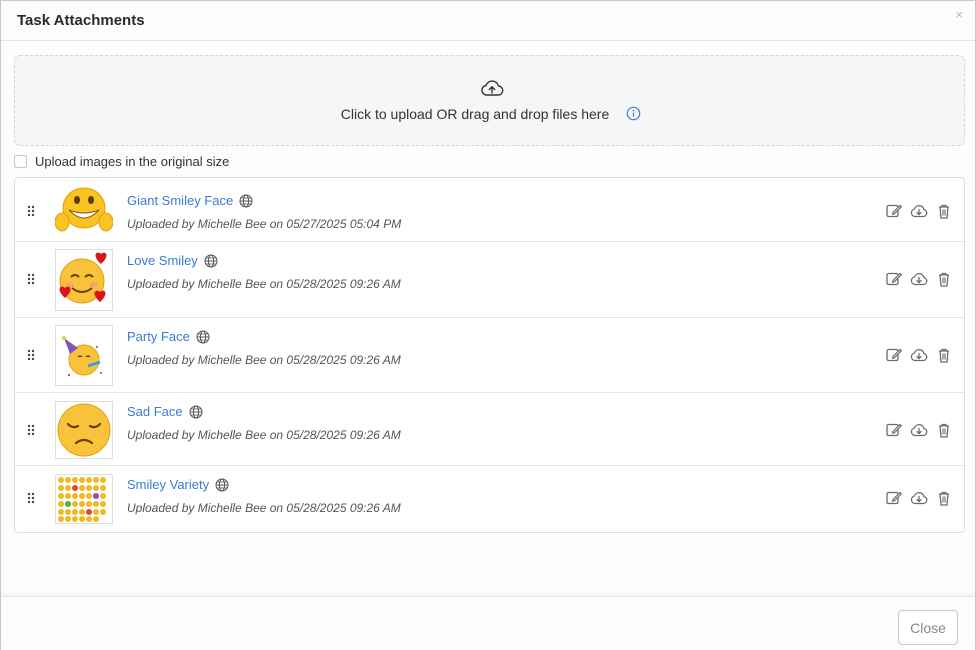 The height and width of the screenshot is (650, 976). What do you see at coordinates (162, 260) in the screenshot?
I see `attachment-name-link: Love Smiley` at bounding box center [162, 260].